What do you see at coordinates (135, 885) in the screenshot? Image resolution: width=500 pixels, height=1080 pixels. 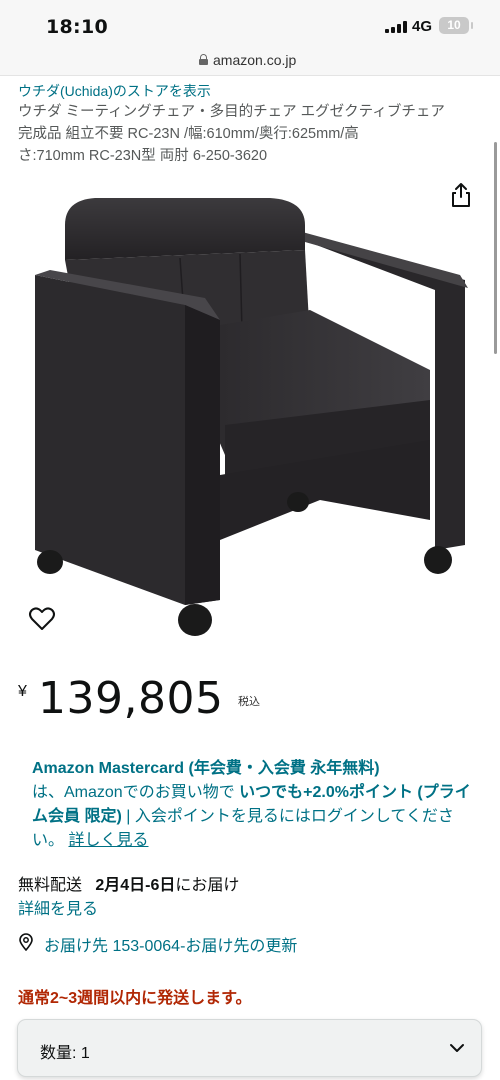 I see `delivery-dates: 2月4日-6日` at bounding box center [135, 885].